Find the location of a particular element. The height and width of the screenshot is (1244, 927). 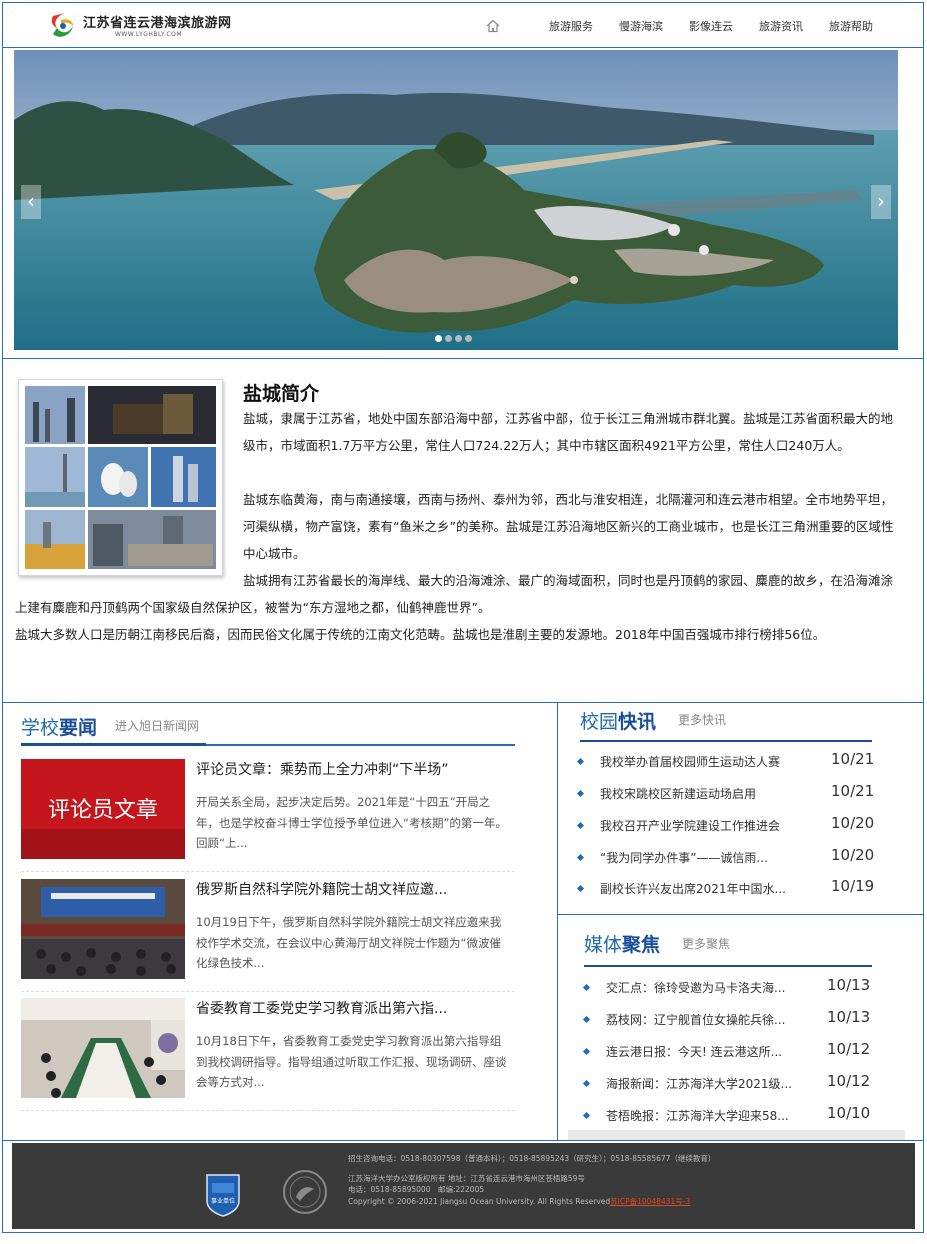

news-headline: 评论员文章：乘势而上全力冲刺“下半场” is located at coordinates (356, 769).